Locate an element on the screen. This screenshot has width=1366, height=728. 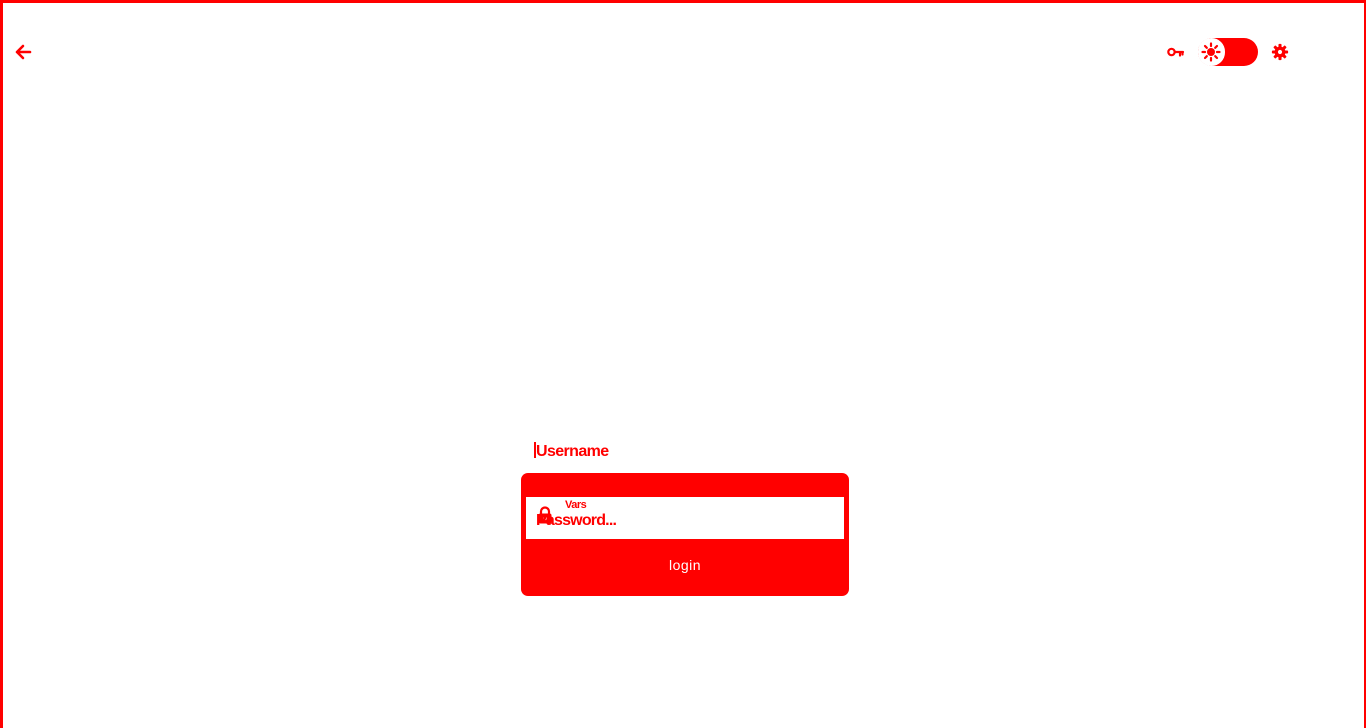
settings-button is located at coordinates (1280, 52).